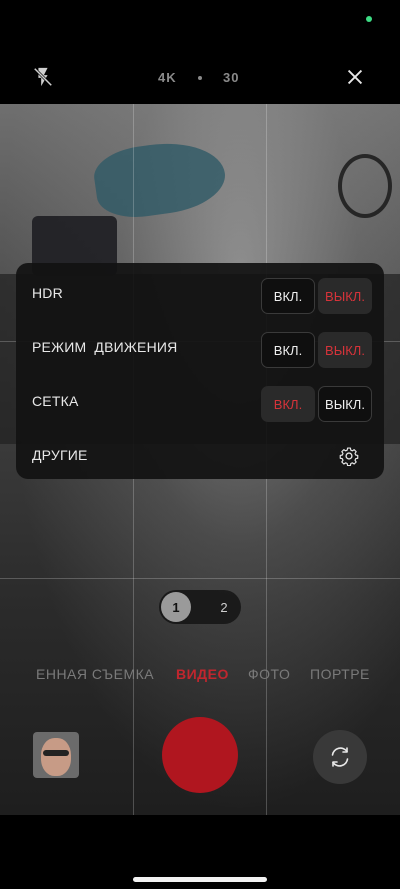 The width and height of the screenshot is (400, 889). I want to click on thumbnail-glasses, so click(56, 753).